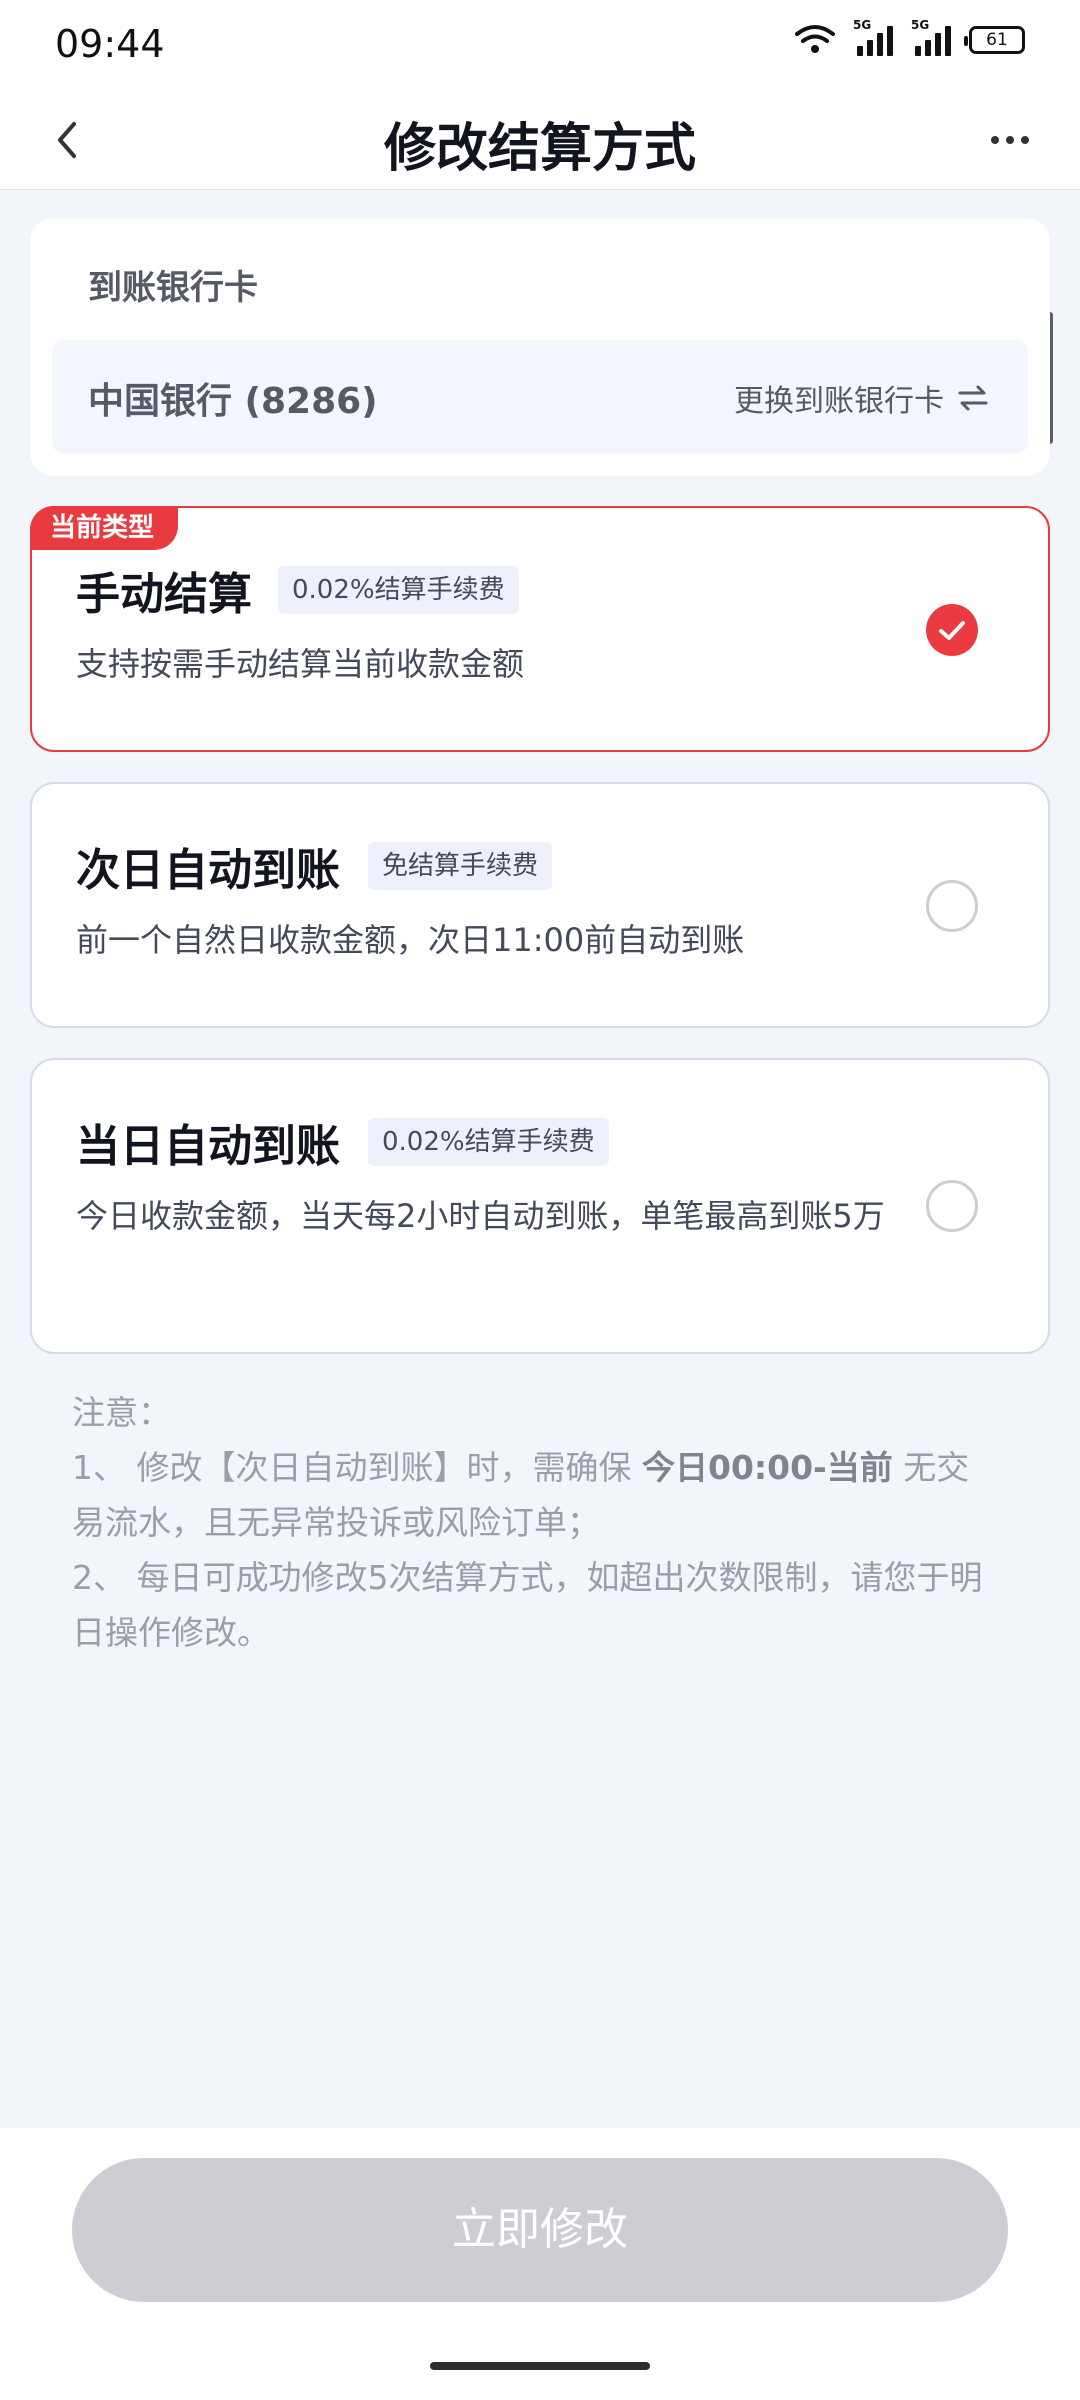 The width and height of the screenshot is (1080, 2400). I want to click on option-title: 当日自动到账, so click(208, 1146).